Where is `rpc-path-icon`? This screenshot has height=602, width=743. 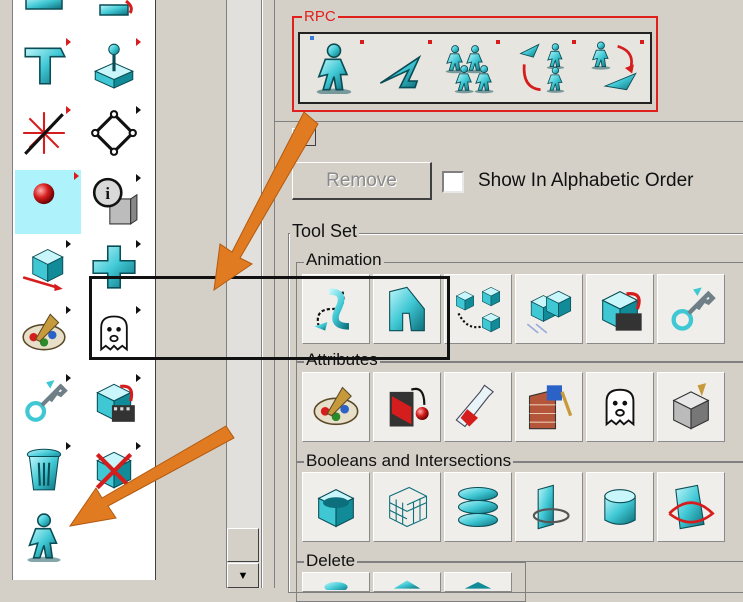
rpc-path-icon is located at coordinates (402, 68).